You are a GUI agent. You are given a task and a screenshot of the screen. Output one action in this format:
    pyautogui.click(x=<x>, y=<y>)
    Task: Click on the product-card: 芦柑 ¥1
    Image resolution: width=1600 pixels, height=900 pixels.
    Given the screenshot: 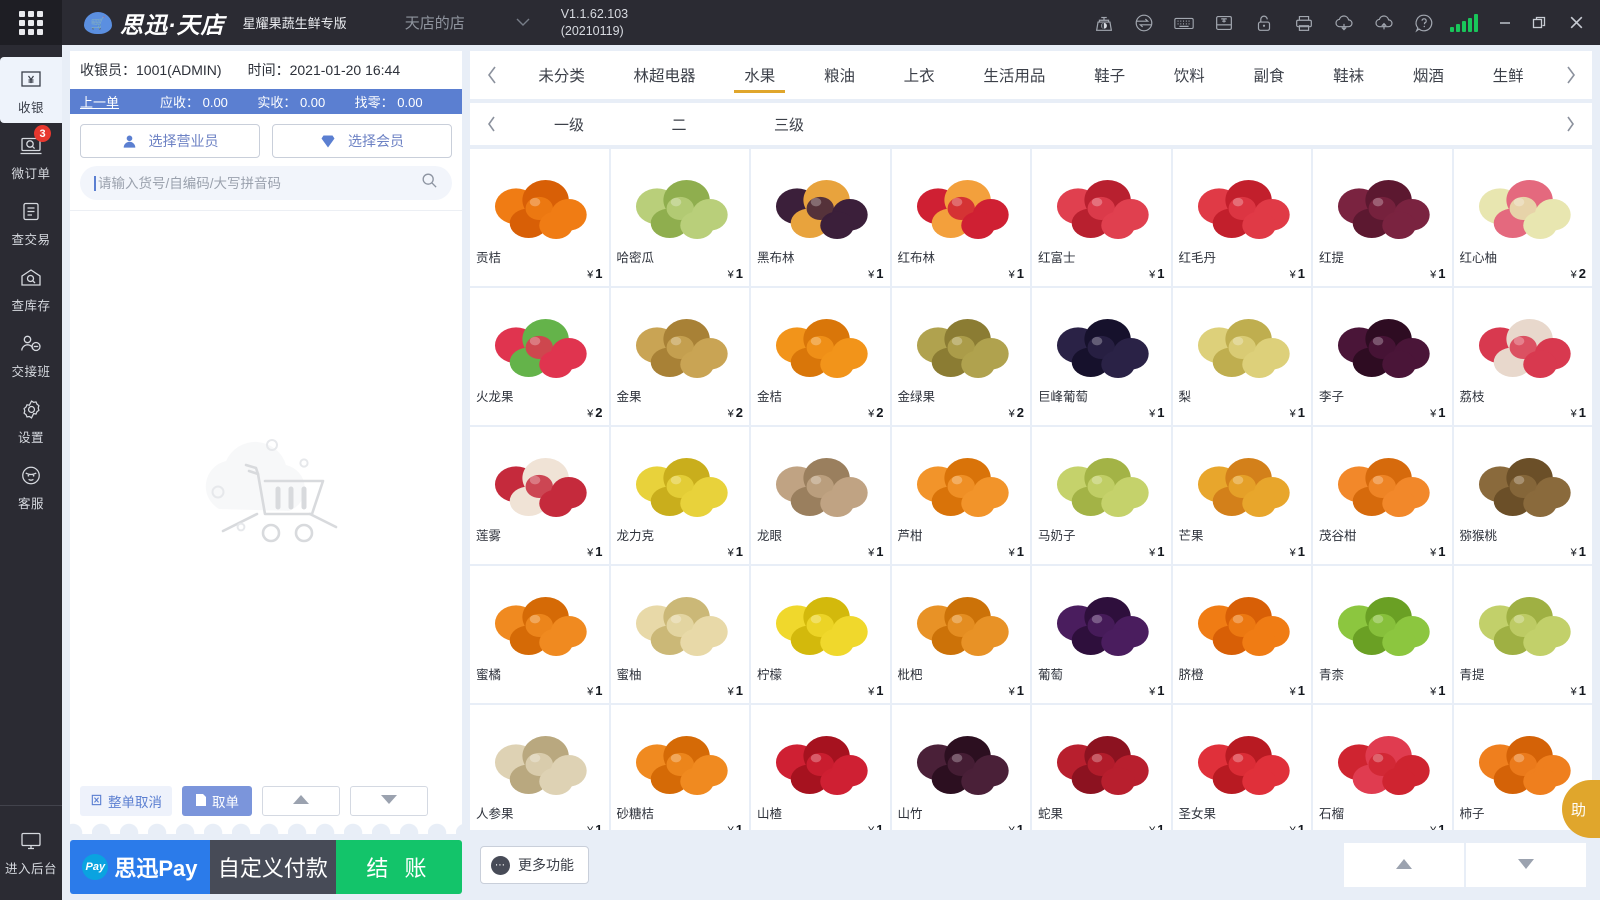 What is the action you would take?
    pyautogui.click(x=960, y=495)
    